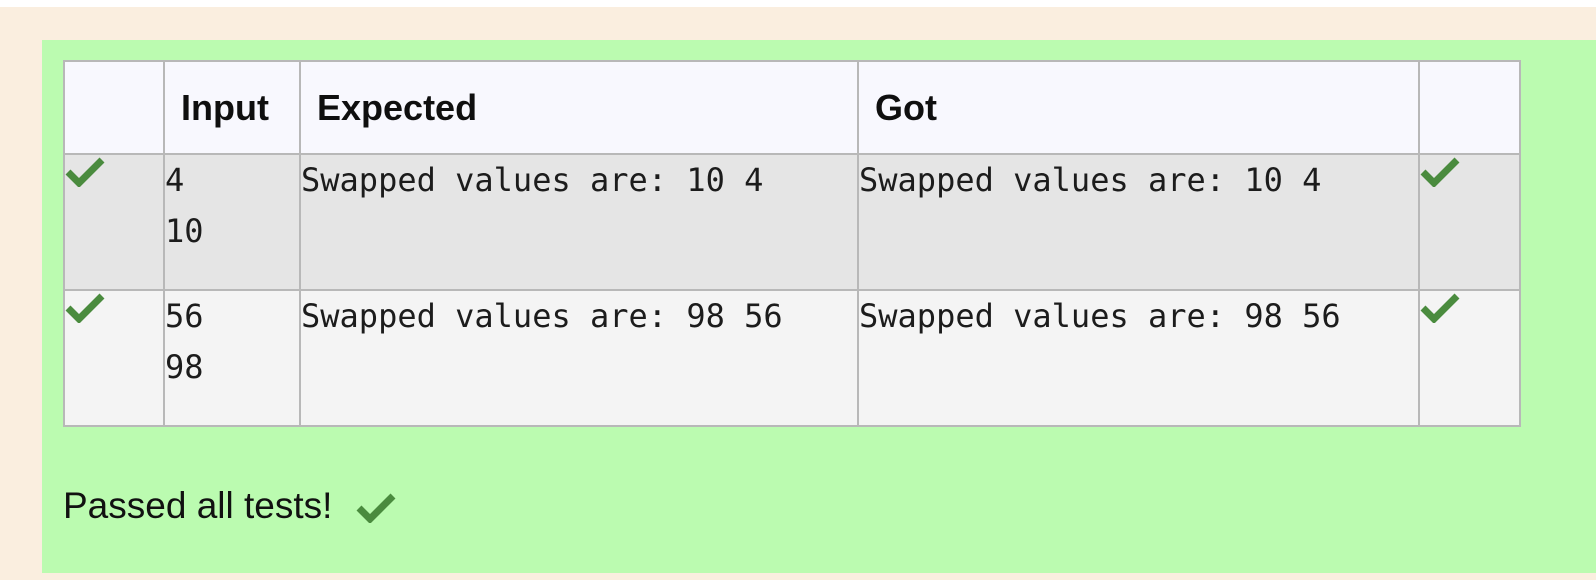 The height and width of the screenshot is (580, 1596). I want to click on summary-text: Passed all tests!, so click(198, 505).